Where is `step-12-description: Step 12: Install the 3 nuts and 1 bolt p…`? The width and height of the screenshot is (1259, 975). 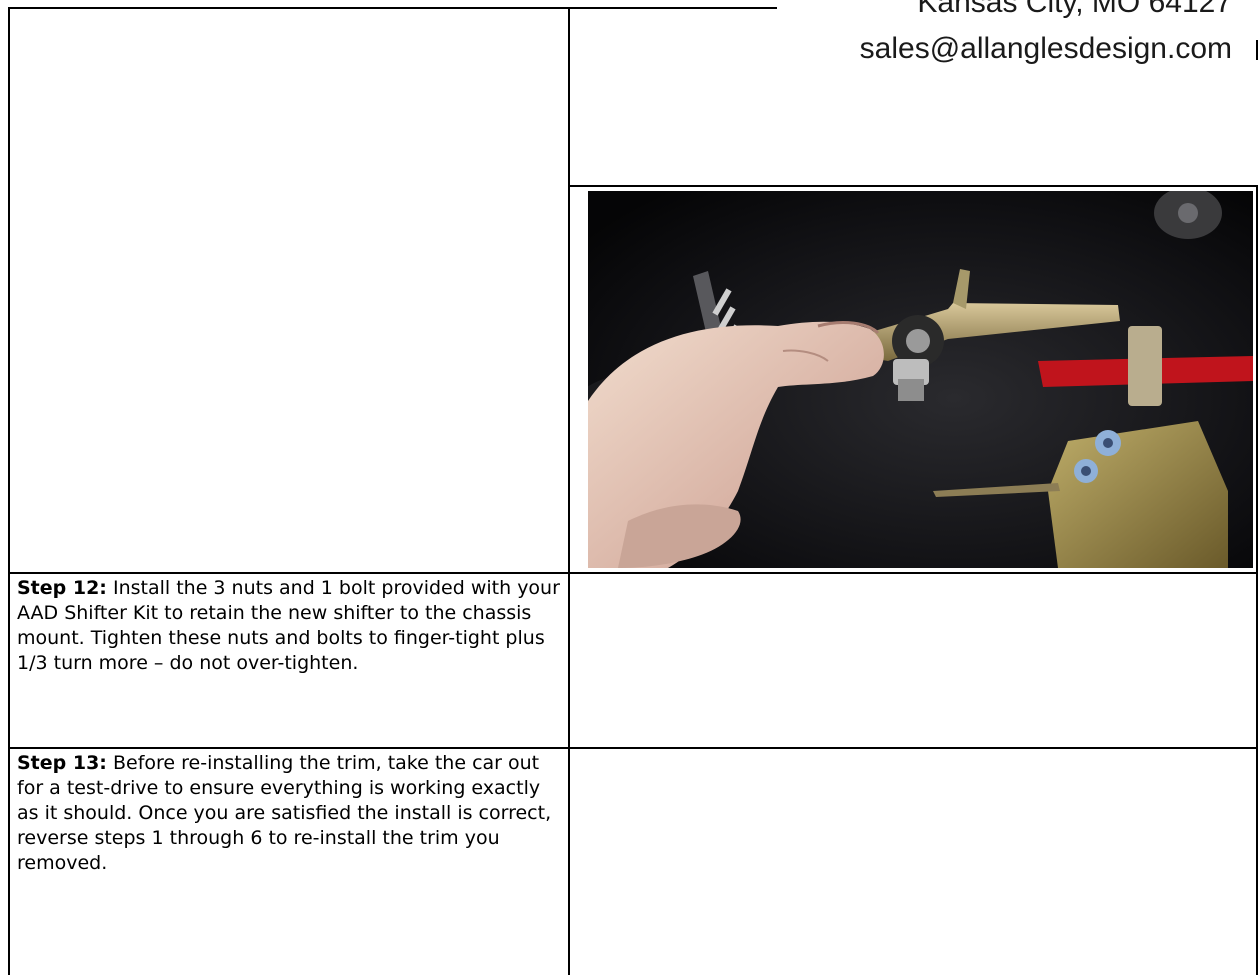
step-12-description: Step 12: Install the 3 nuts and 1 bolt p… is located at coordinates (292, 626).